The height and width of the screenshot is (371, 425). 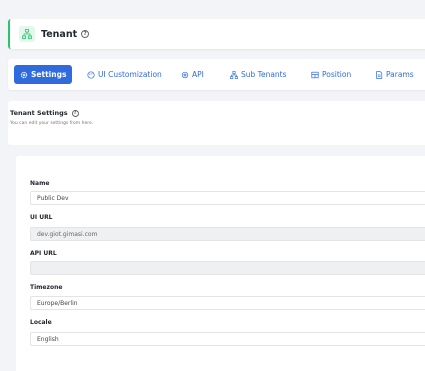 What do you see at coordinates (46, 287) in the screenshot?
I see `timezone-label: Timezone` at bounding box center [46, 287].